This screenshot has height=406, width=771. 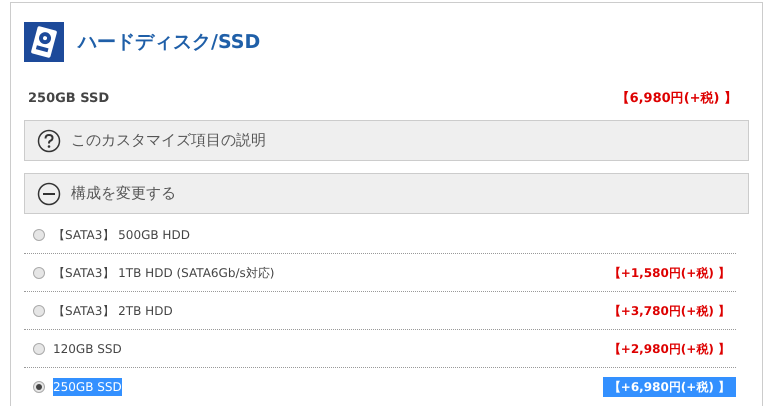 I want to click on current-price: 【6,980円(+税) 】, so click(x=676, y=99).